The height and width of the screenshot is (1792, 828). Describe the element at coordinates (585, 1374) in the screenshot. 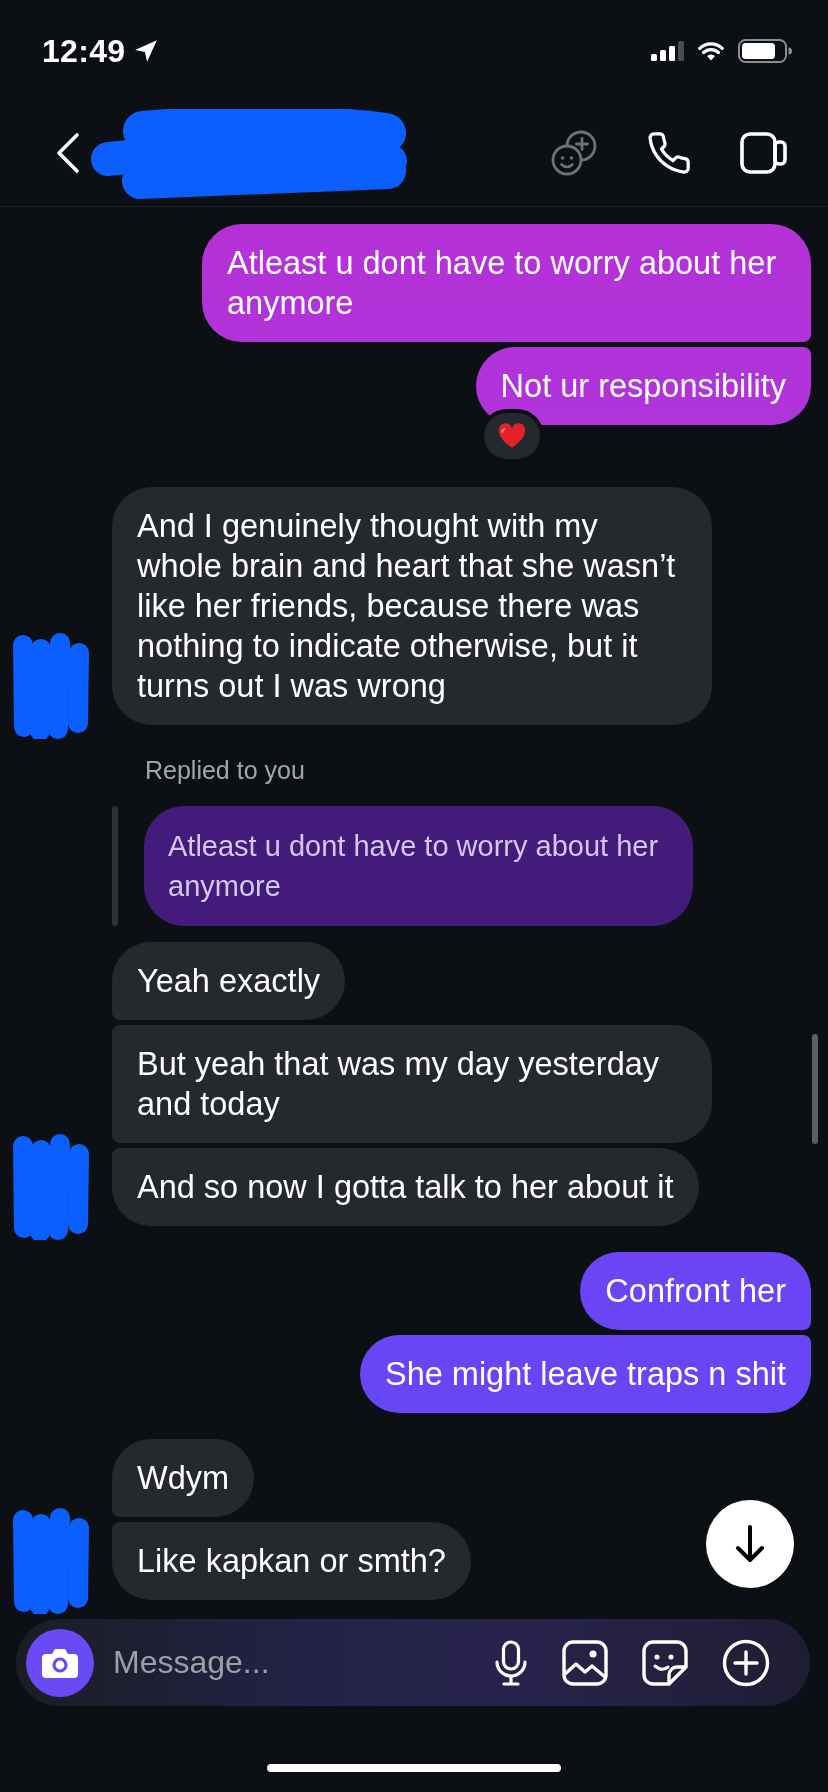

I see `message-bubble: She might leave traps n shit` at that location.